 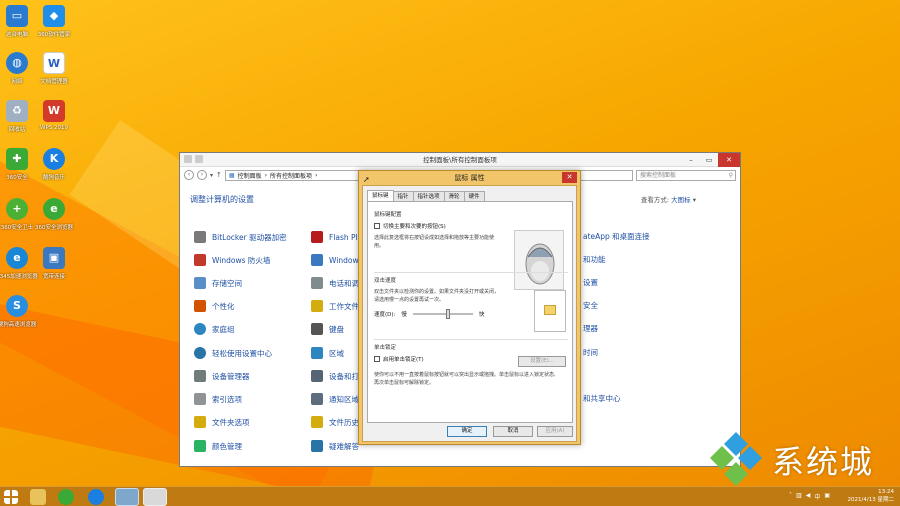 I want to click on cp-item-firewall: Windows 防火墙, so click(x=232, y=260).